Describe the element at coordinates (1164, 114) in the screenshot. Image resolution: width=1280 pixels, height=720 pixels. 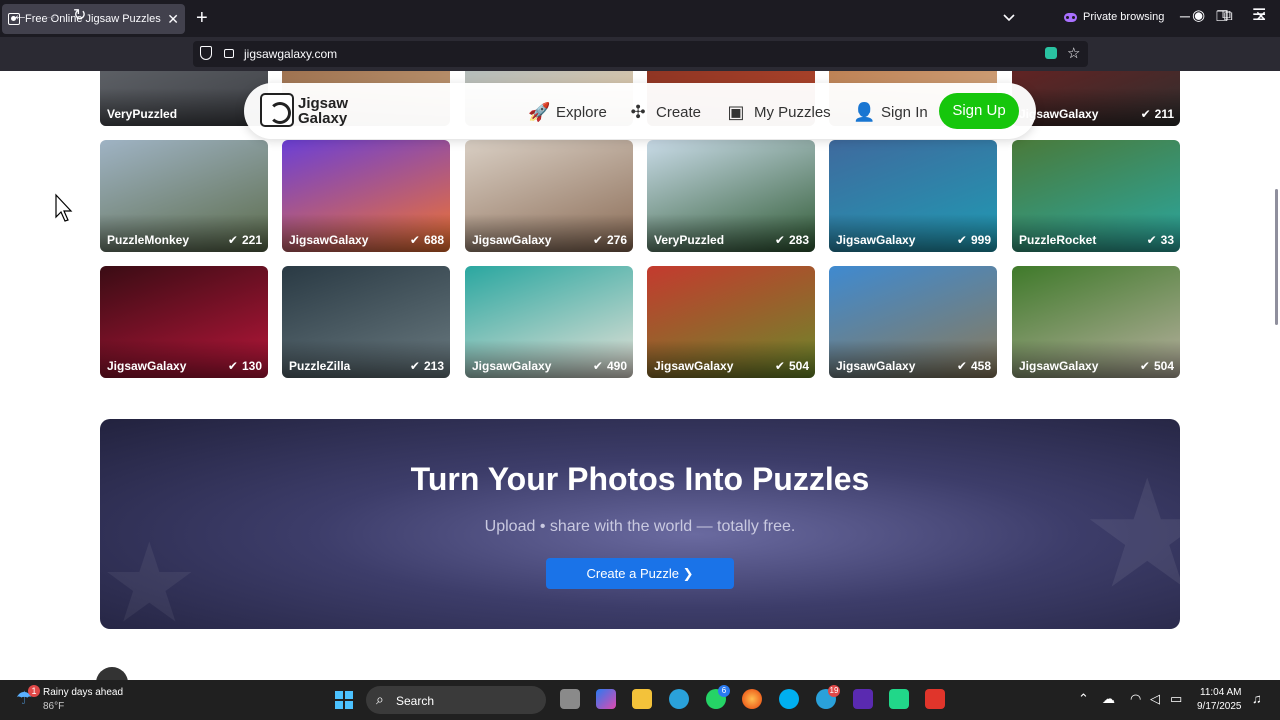
I see `play-count-value: 211` at that location.